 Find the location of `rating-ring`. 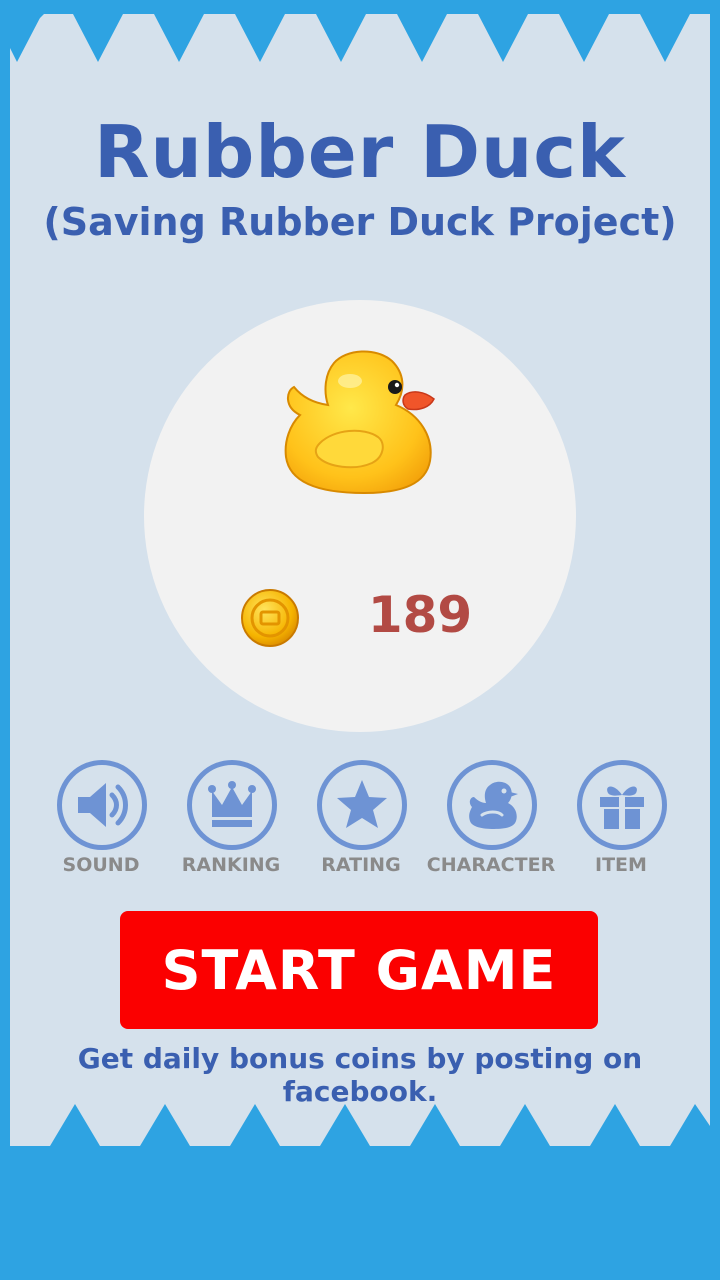

rating-ring is located at coordinates (362, 805).